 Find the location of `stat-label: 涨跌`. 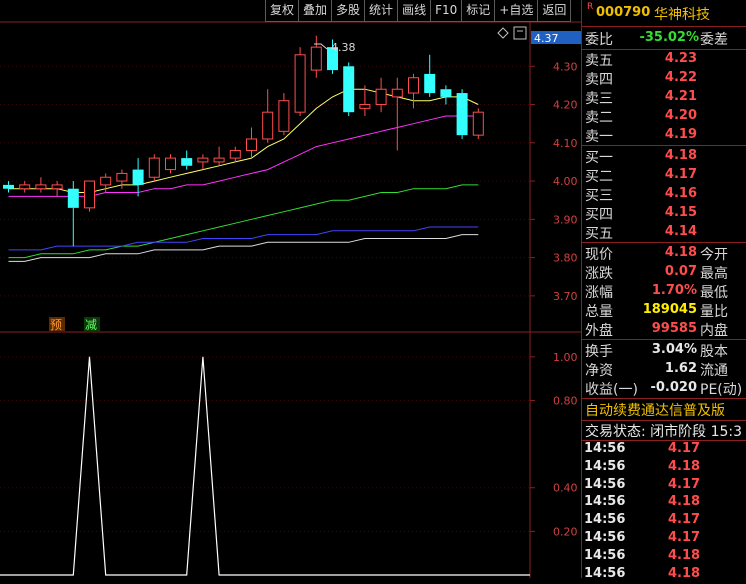

stat-label: 涨跌 is located at coordinates (599, 274).